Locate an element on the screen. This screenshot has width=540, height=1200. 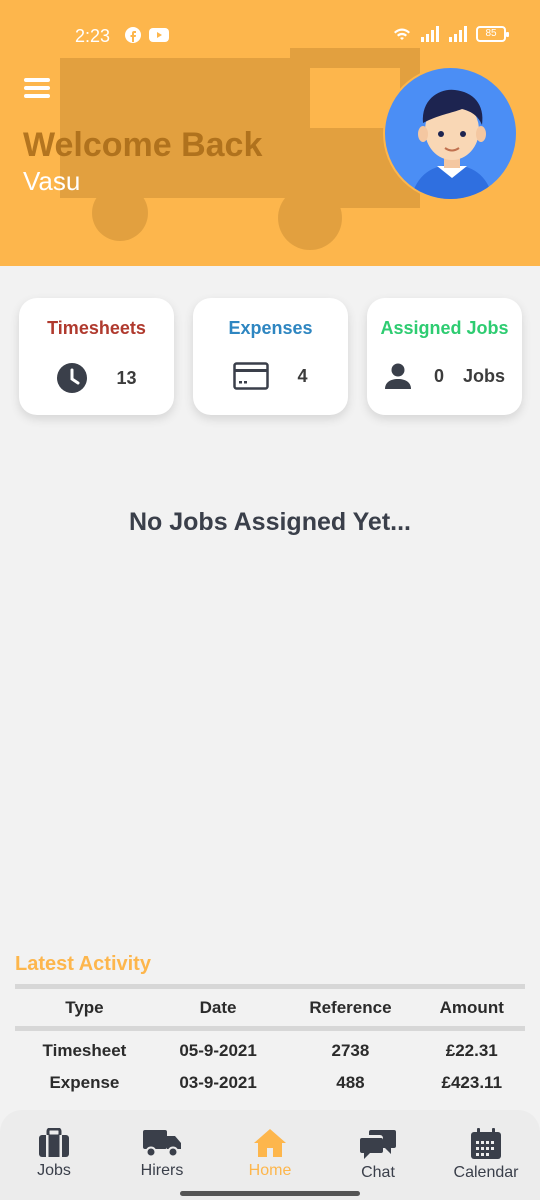
credit-card-icon is located at coordinates (251, 376).